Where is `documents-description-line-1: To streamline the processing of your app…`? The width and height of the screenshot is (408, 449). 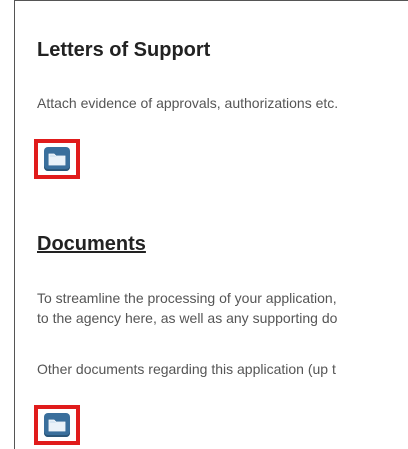
documents-description-line-1: To streamline the processing of your app… is located at coordinates (187, 298).